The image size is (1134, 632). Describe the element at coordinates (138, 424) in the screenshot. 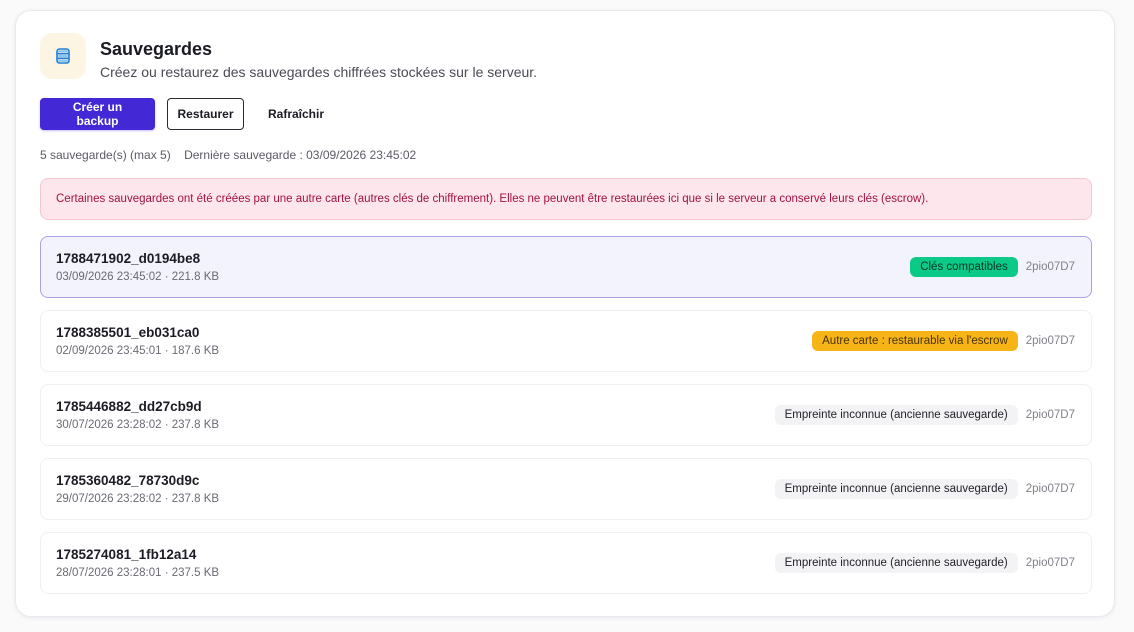

I see `backup-details: 30/07/2026 23:28:02 · 237.8 KB` at that location.